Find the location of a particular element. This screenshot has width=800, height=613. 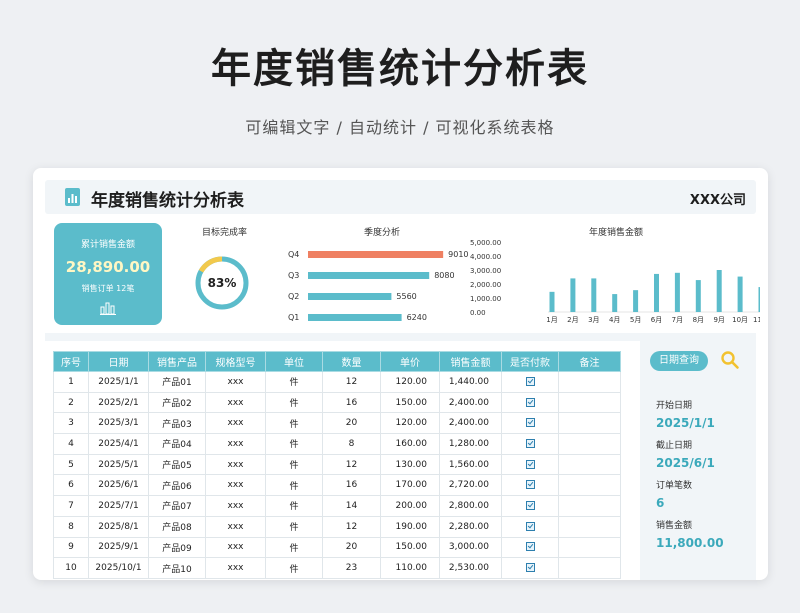

column-header: 备注 is located at coordinates (589, 361).